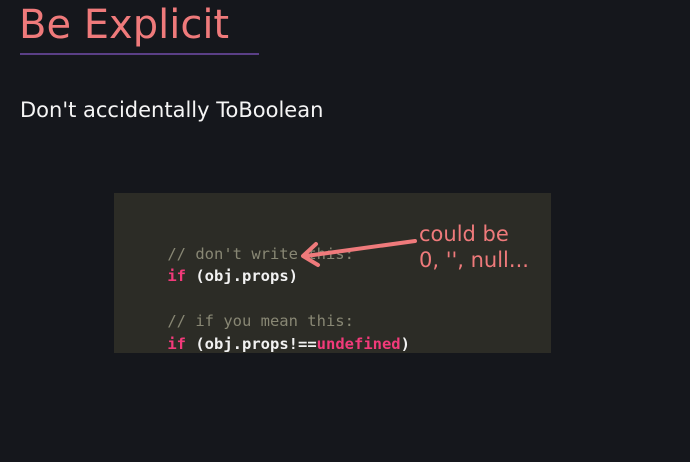 The image size is (690, 462). Describe the element at coordinates (359, 253) in the screenshot. I see `left-arrow-icon` at that location.